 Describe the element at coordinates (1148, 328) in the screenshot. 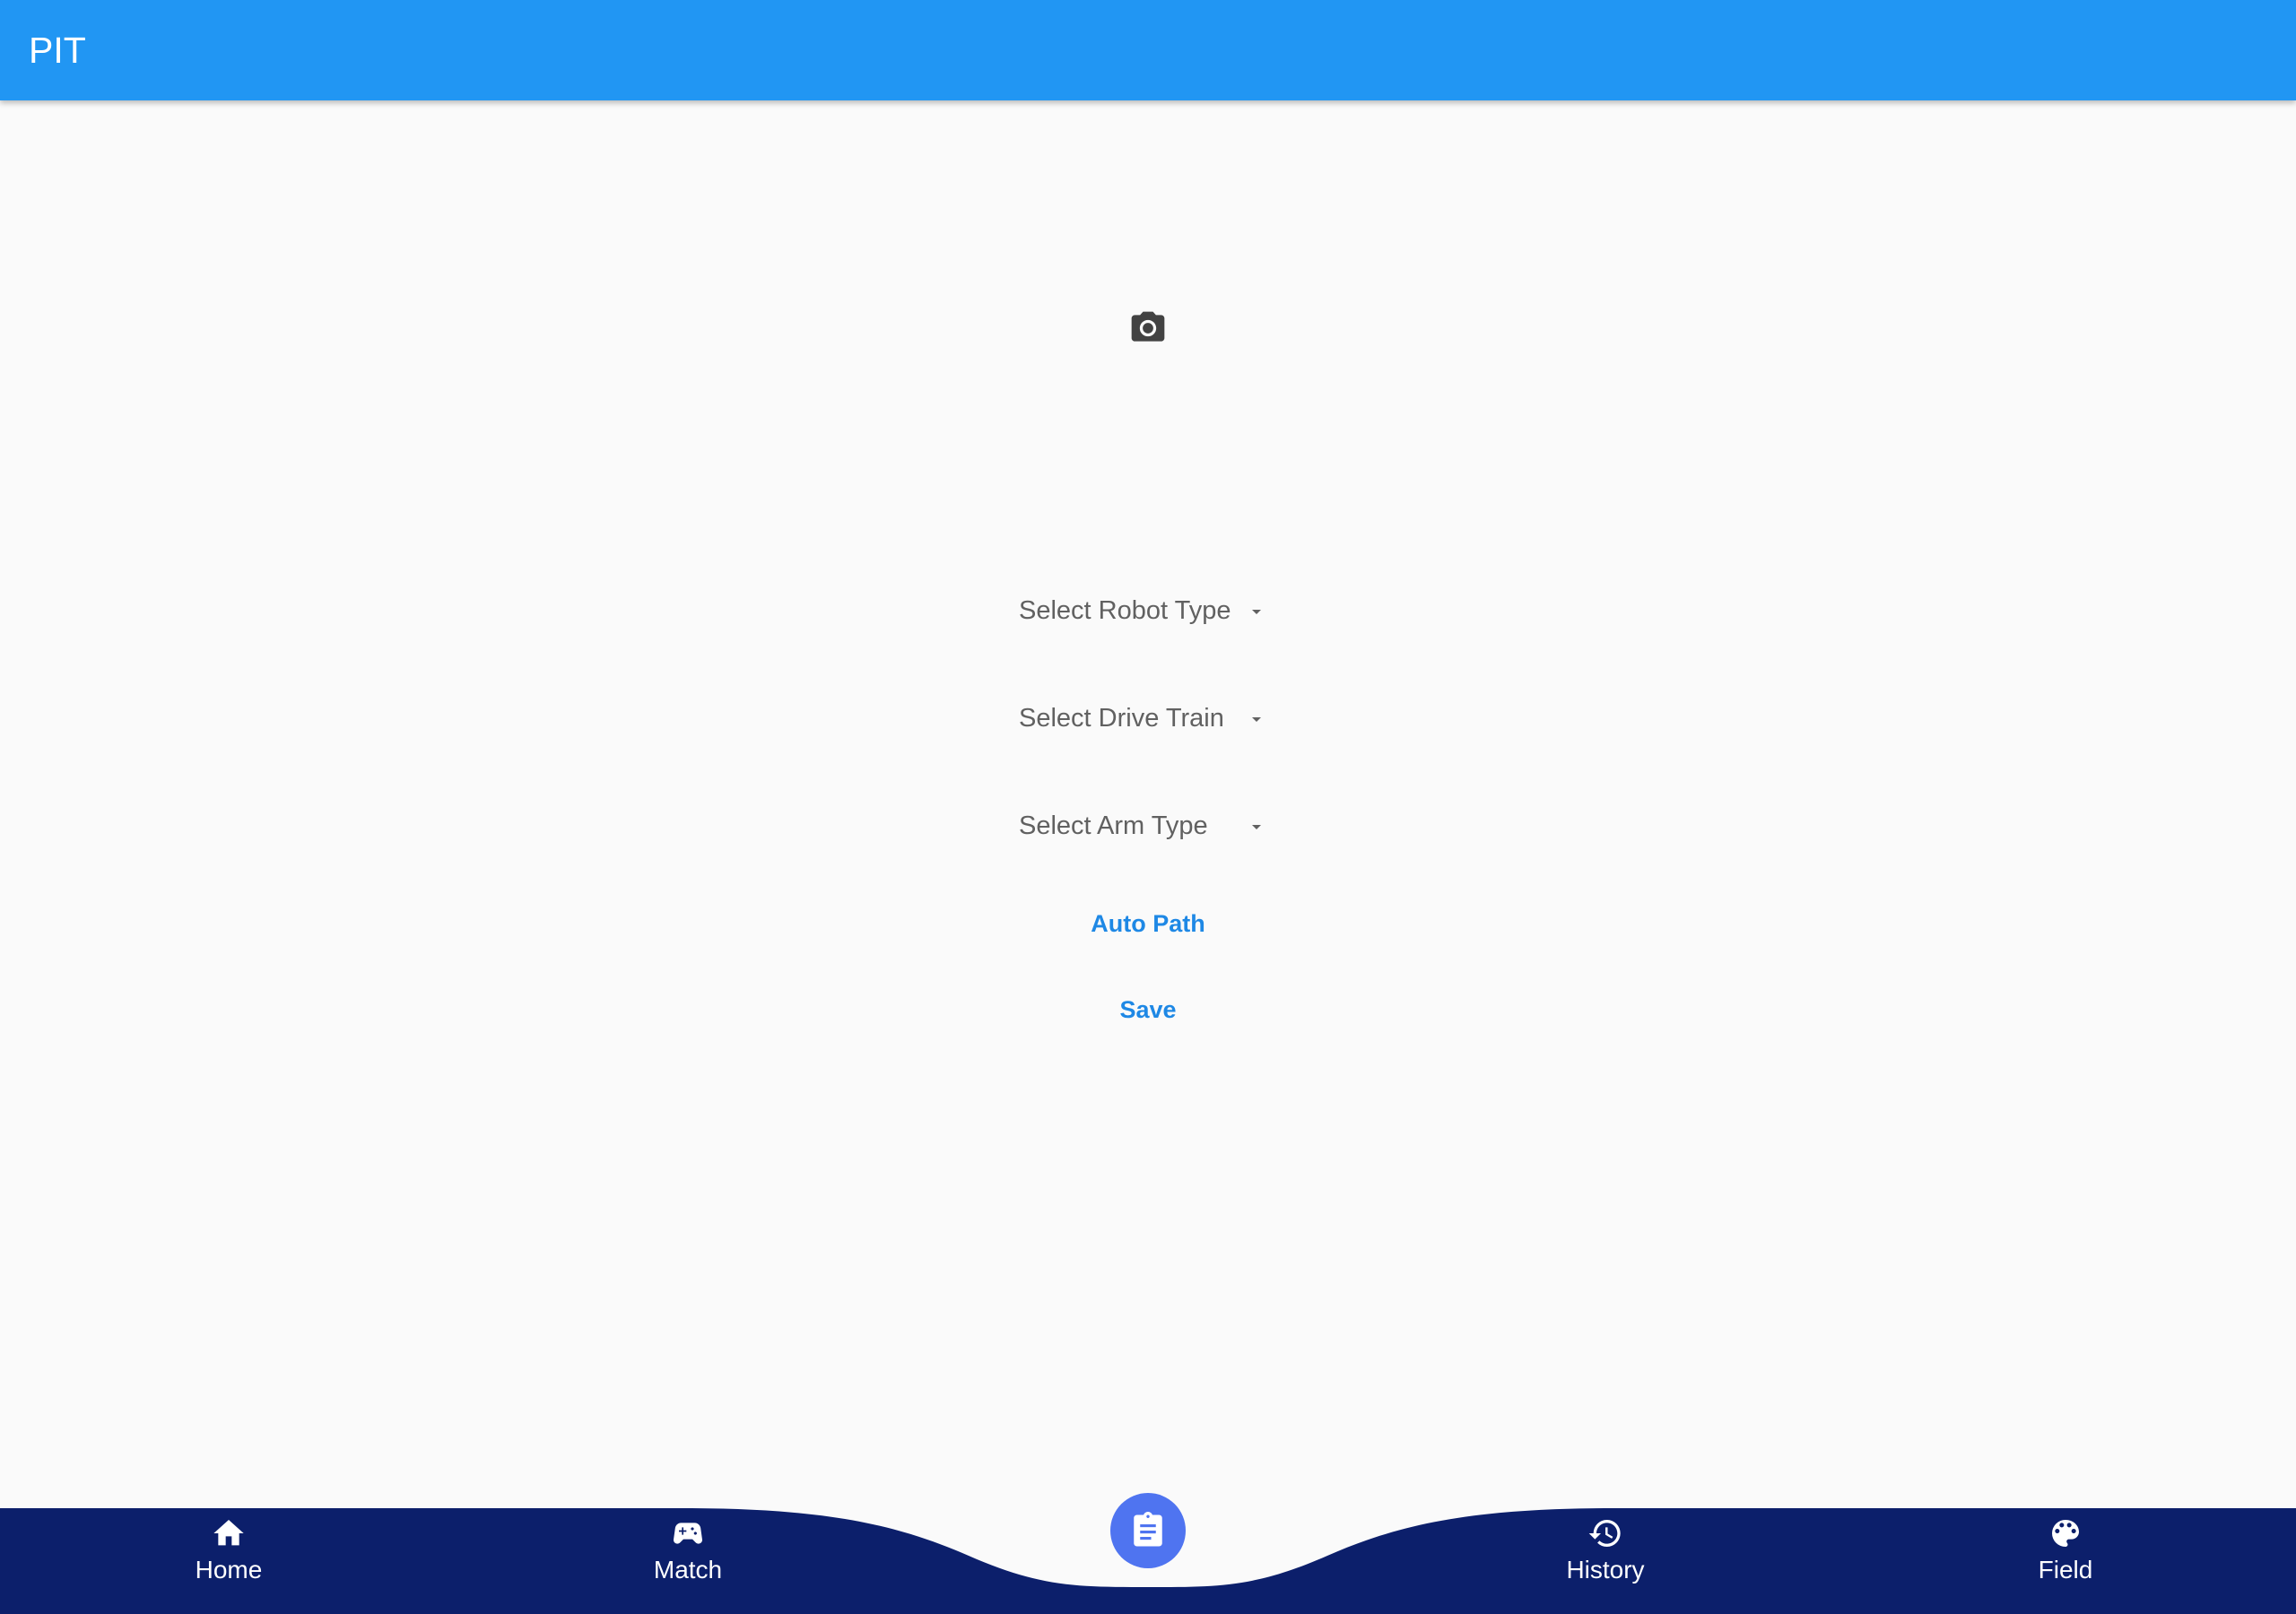

I see `camera-icon` at that location.